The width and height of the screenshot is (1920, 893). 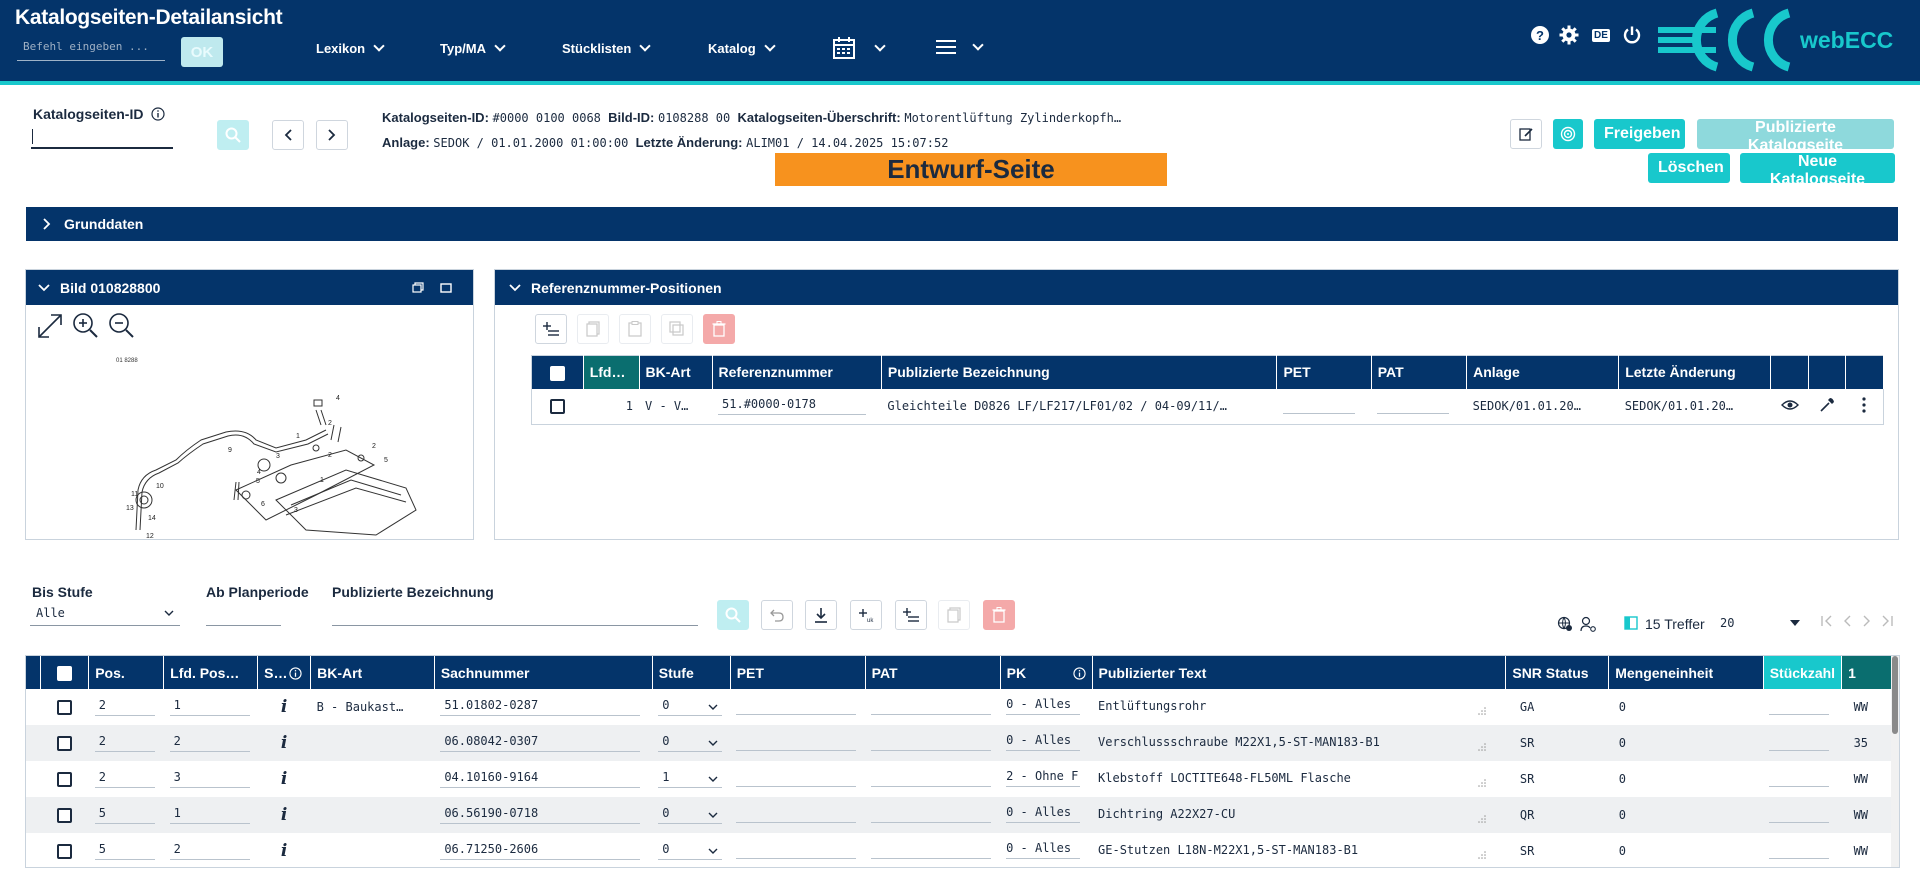 What do you see at coordinates (202, 52) in the screenshot?
I see `ok-button: OK` at bounding box center [202, 52].